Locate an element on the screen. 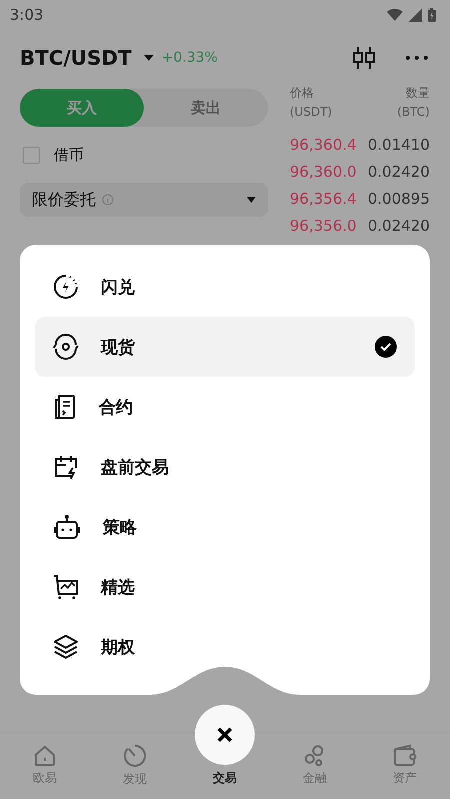 The height and width of the screenshot is (799, 450). column-unit: (USDT) is located at coordinates (311, 112).